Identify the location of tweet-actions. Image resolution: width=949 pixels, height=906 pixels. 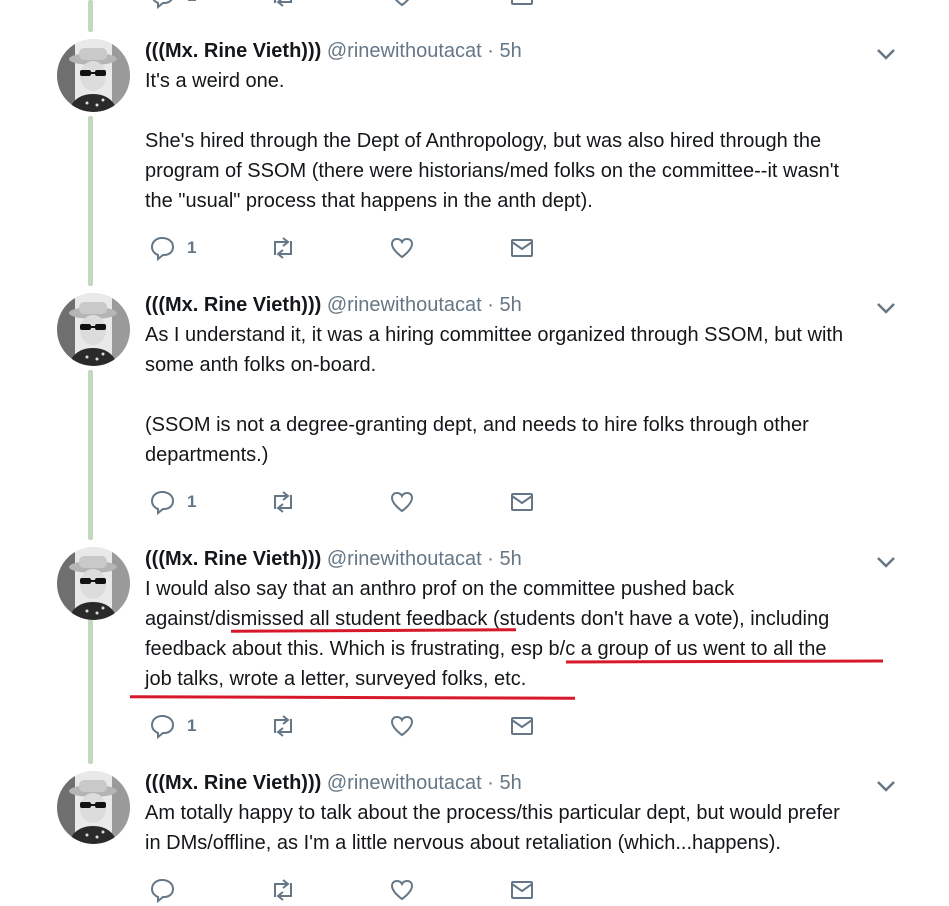
(355, 891).